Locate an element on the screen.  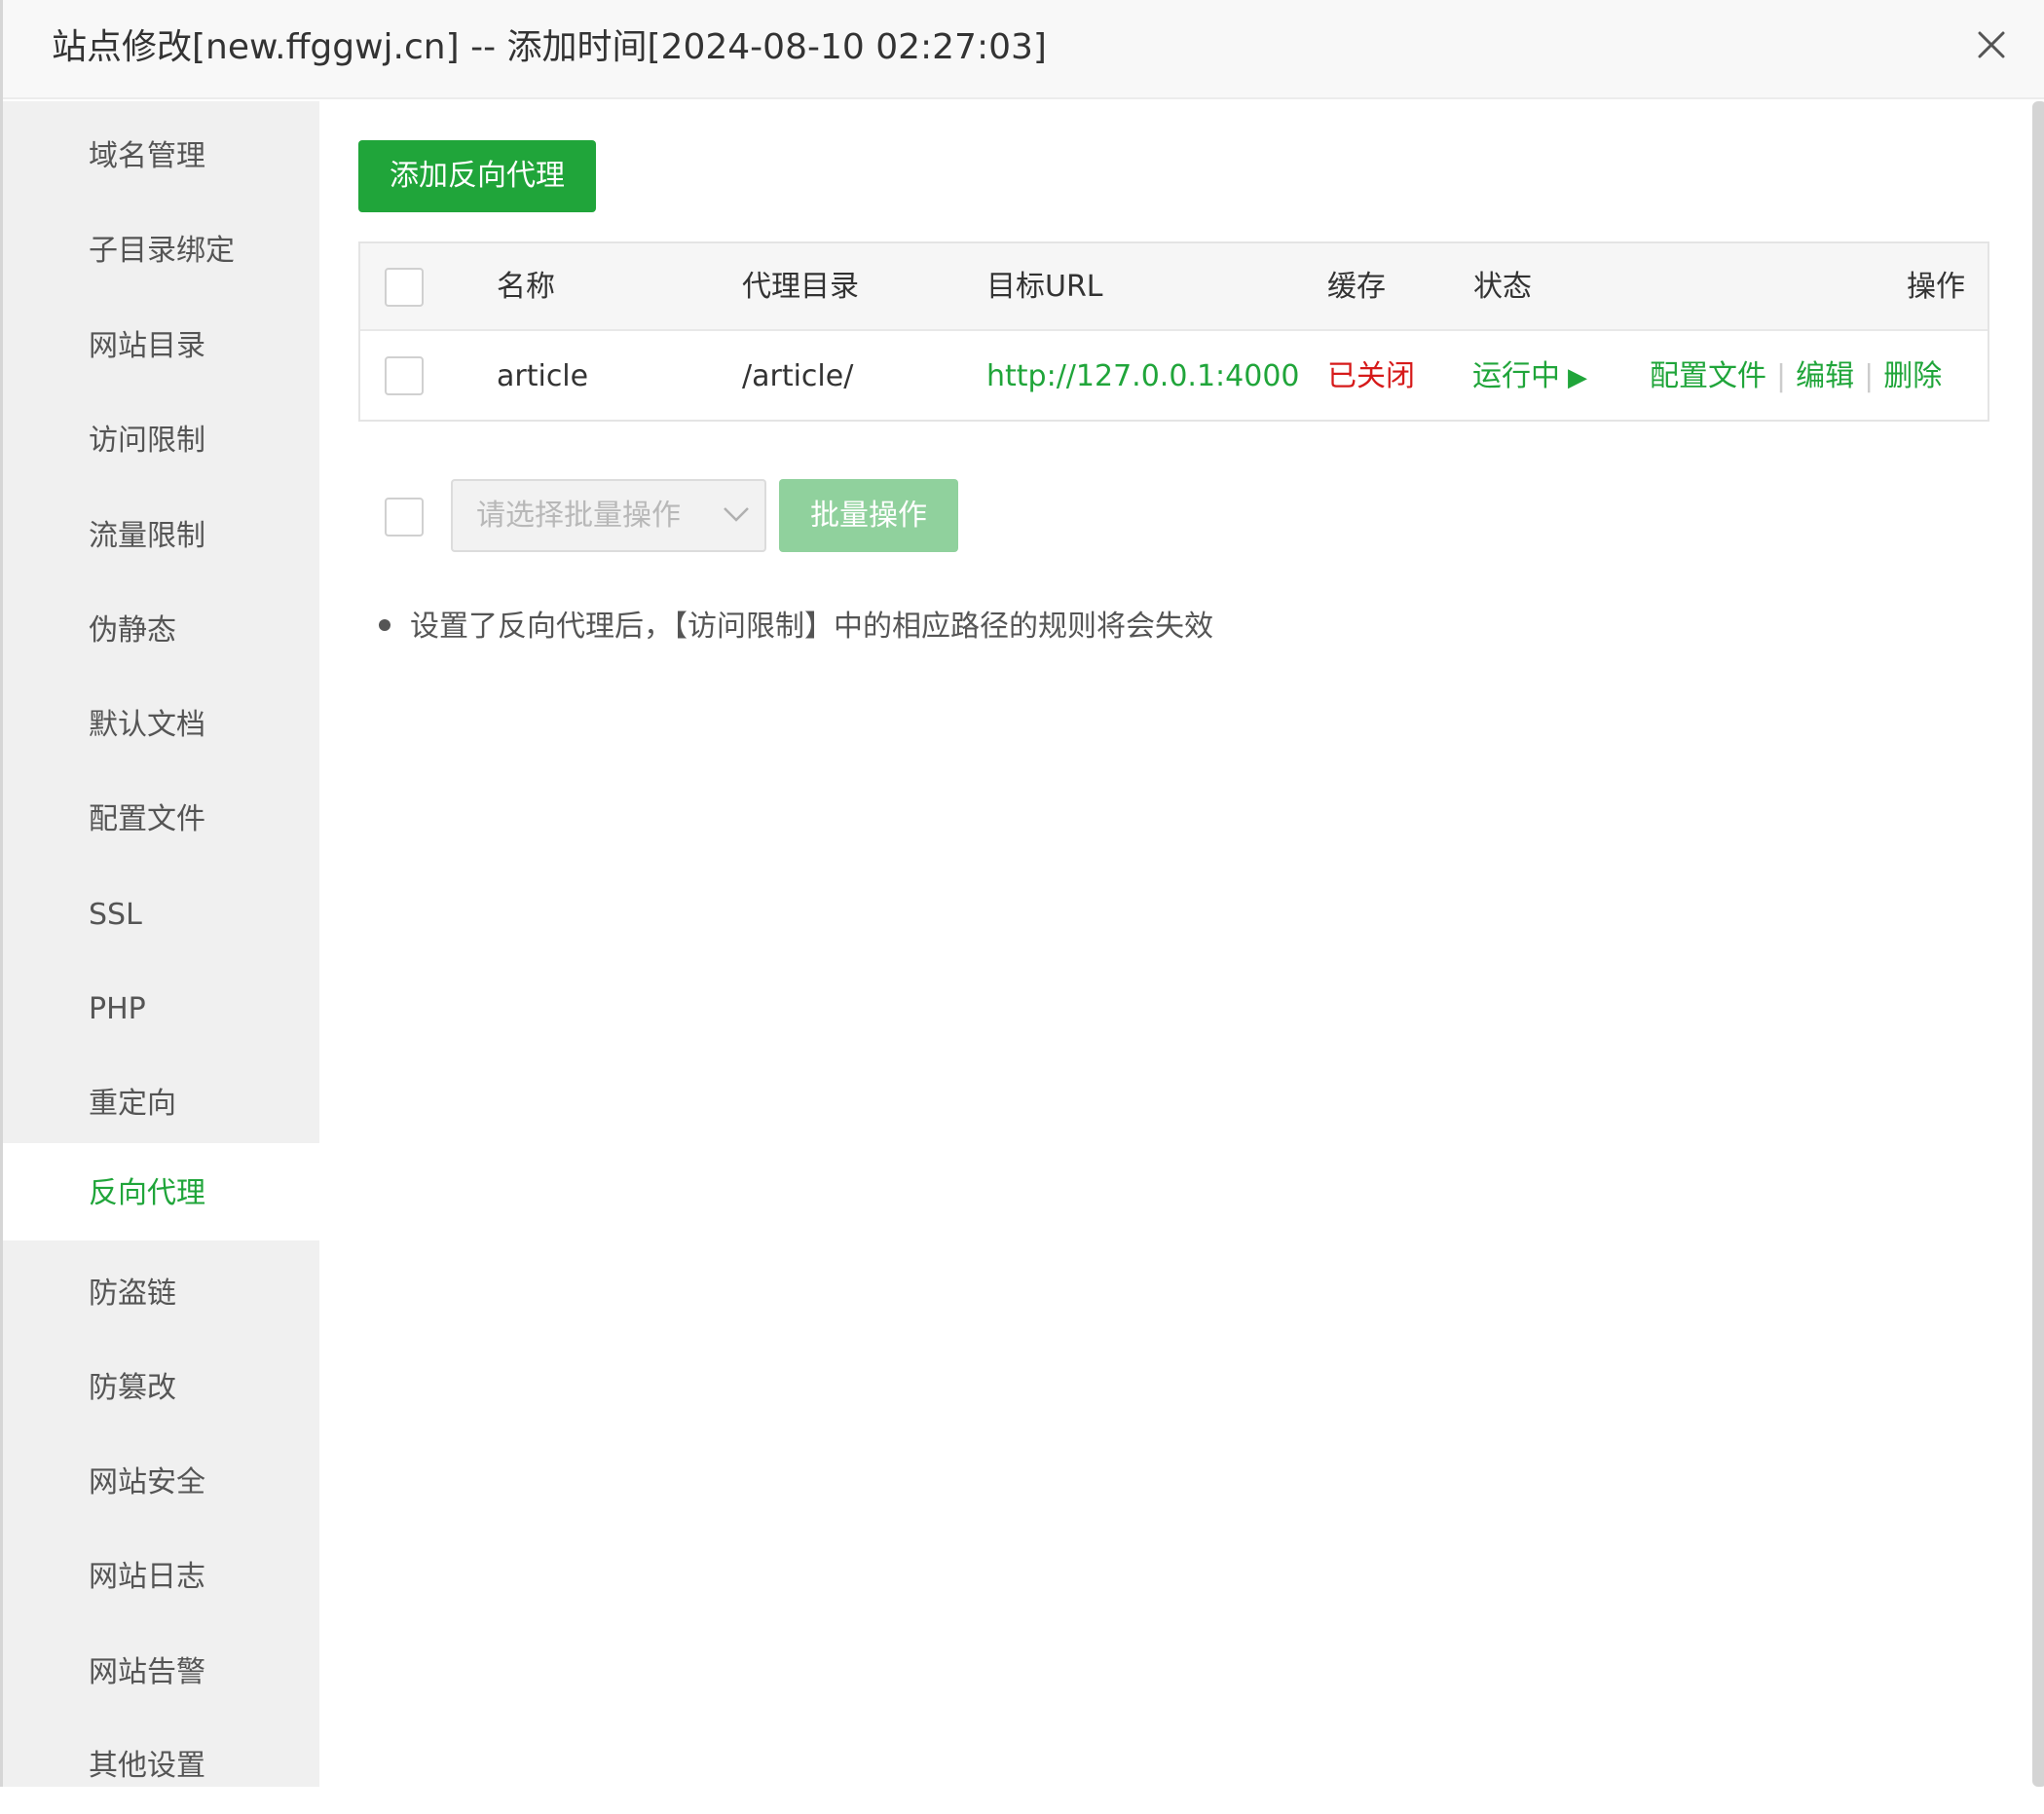
play-icon: ▶ is located at coordinates (1577, 378).